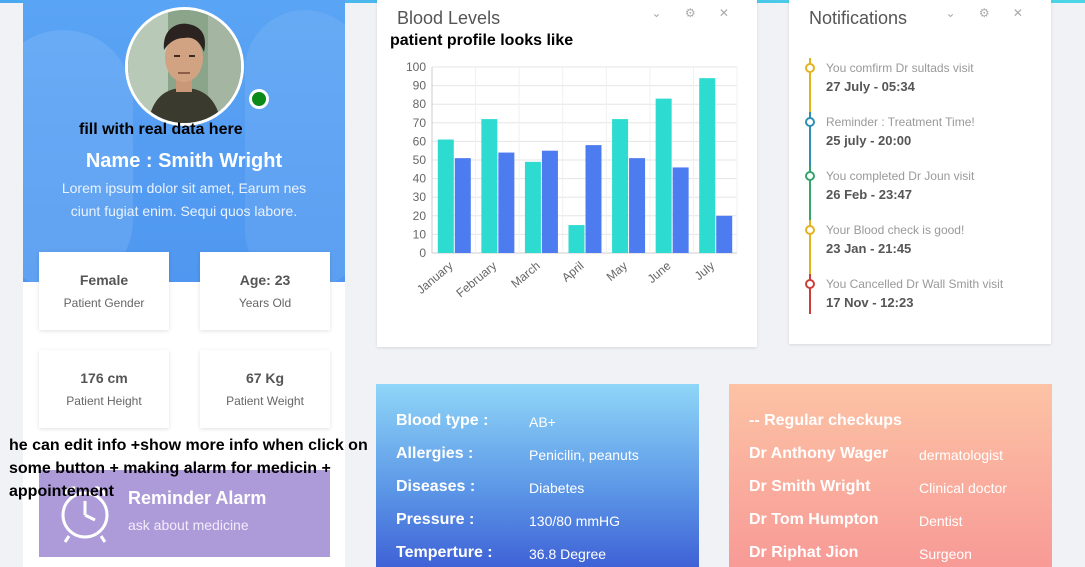 This screenshot has height=567, width=1085. Describe the element at coordinates (963, 488) in the screenshot. I see `checkup-specialty: Clinical doctor` at that location.